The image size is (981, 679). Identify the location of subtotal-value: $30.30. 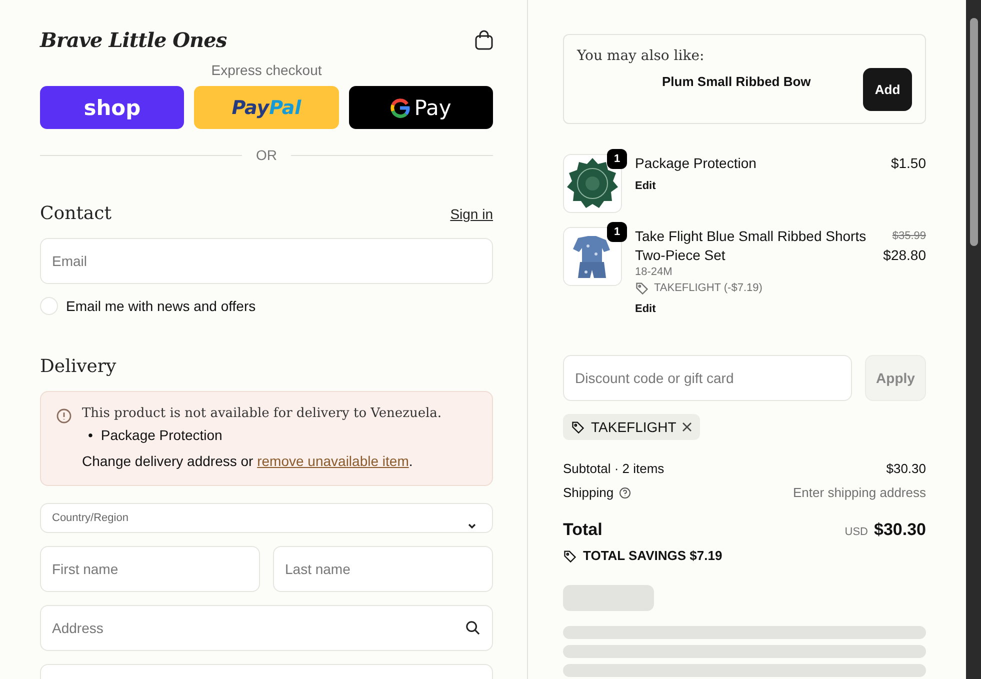
(906, 468).